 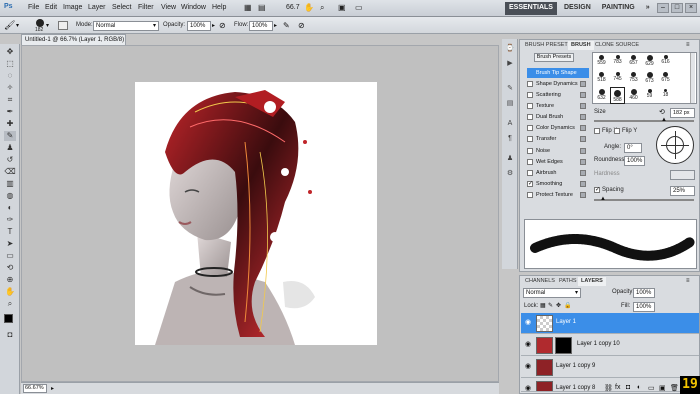 What do you see at coordinates (617, 45) in the screenshot?
I see `tab-clone-source: CLONE SOURCE` at bounding box center [617, 45].